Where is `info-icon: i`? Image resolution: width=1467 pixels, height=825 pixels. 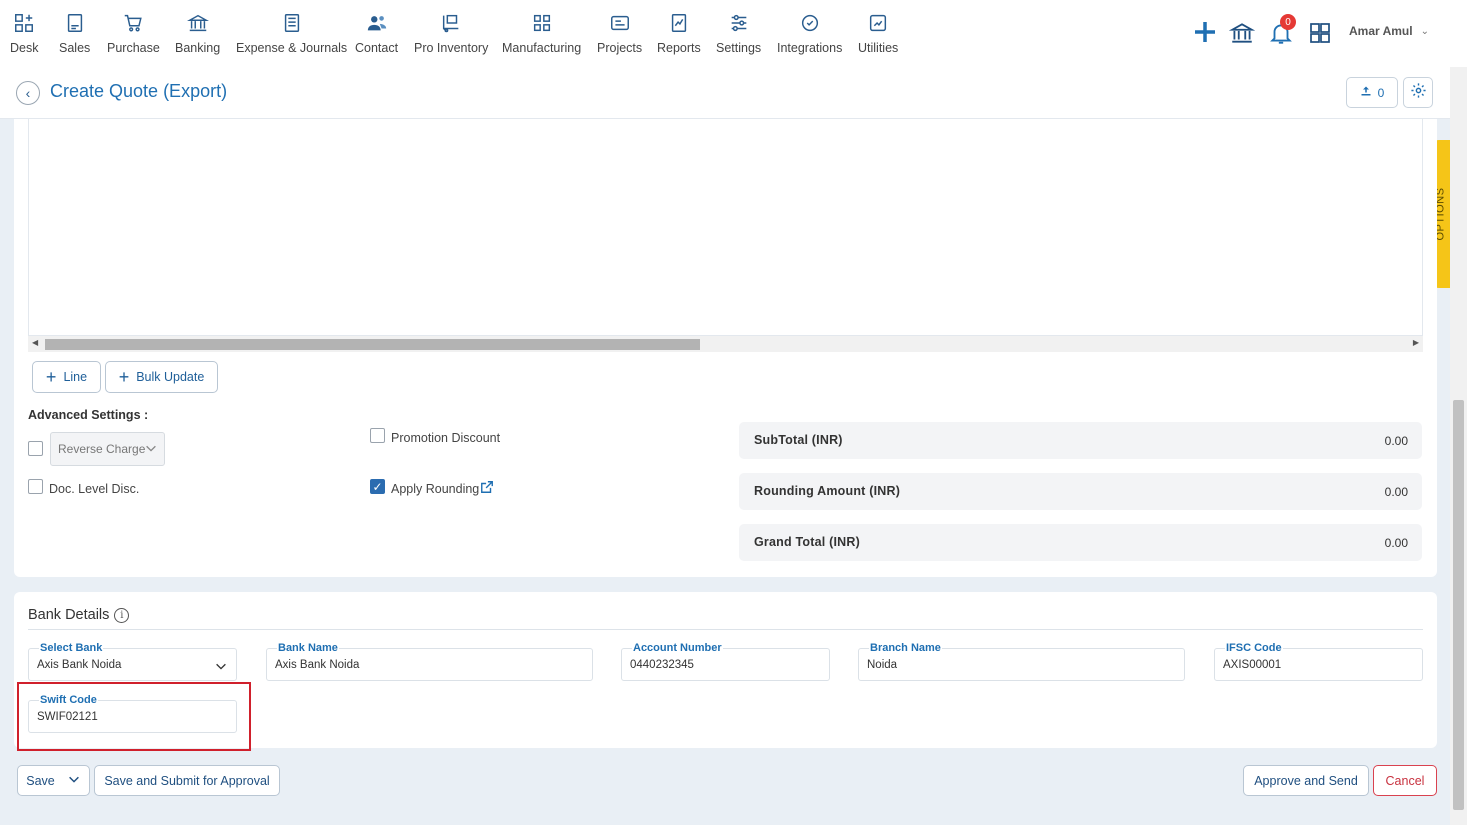
info-icon: i is located at coordinates (122, 615).